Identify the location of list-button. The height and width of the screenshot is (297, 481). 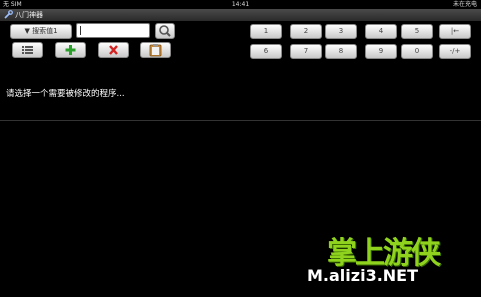
(27, 50).